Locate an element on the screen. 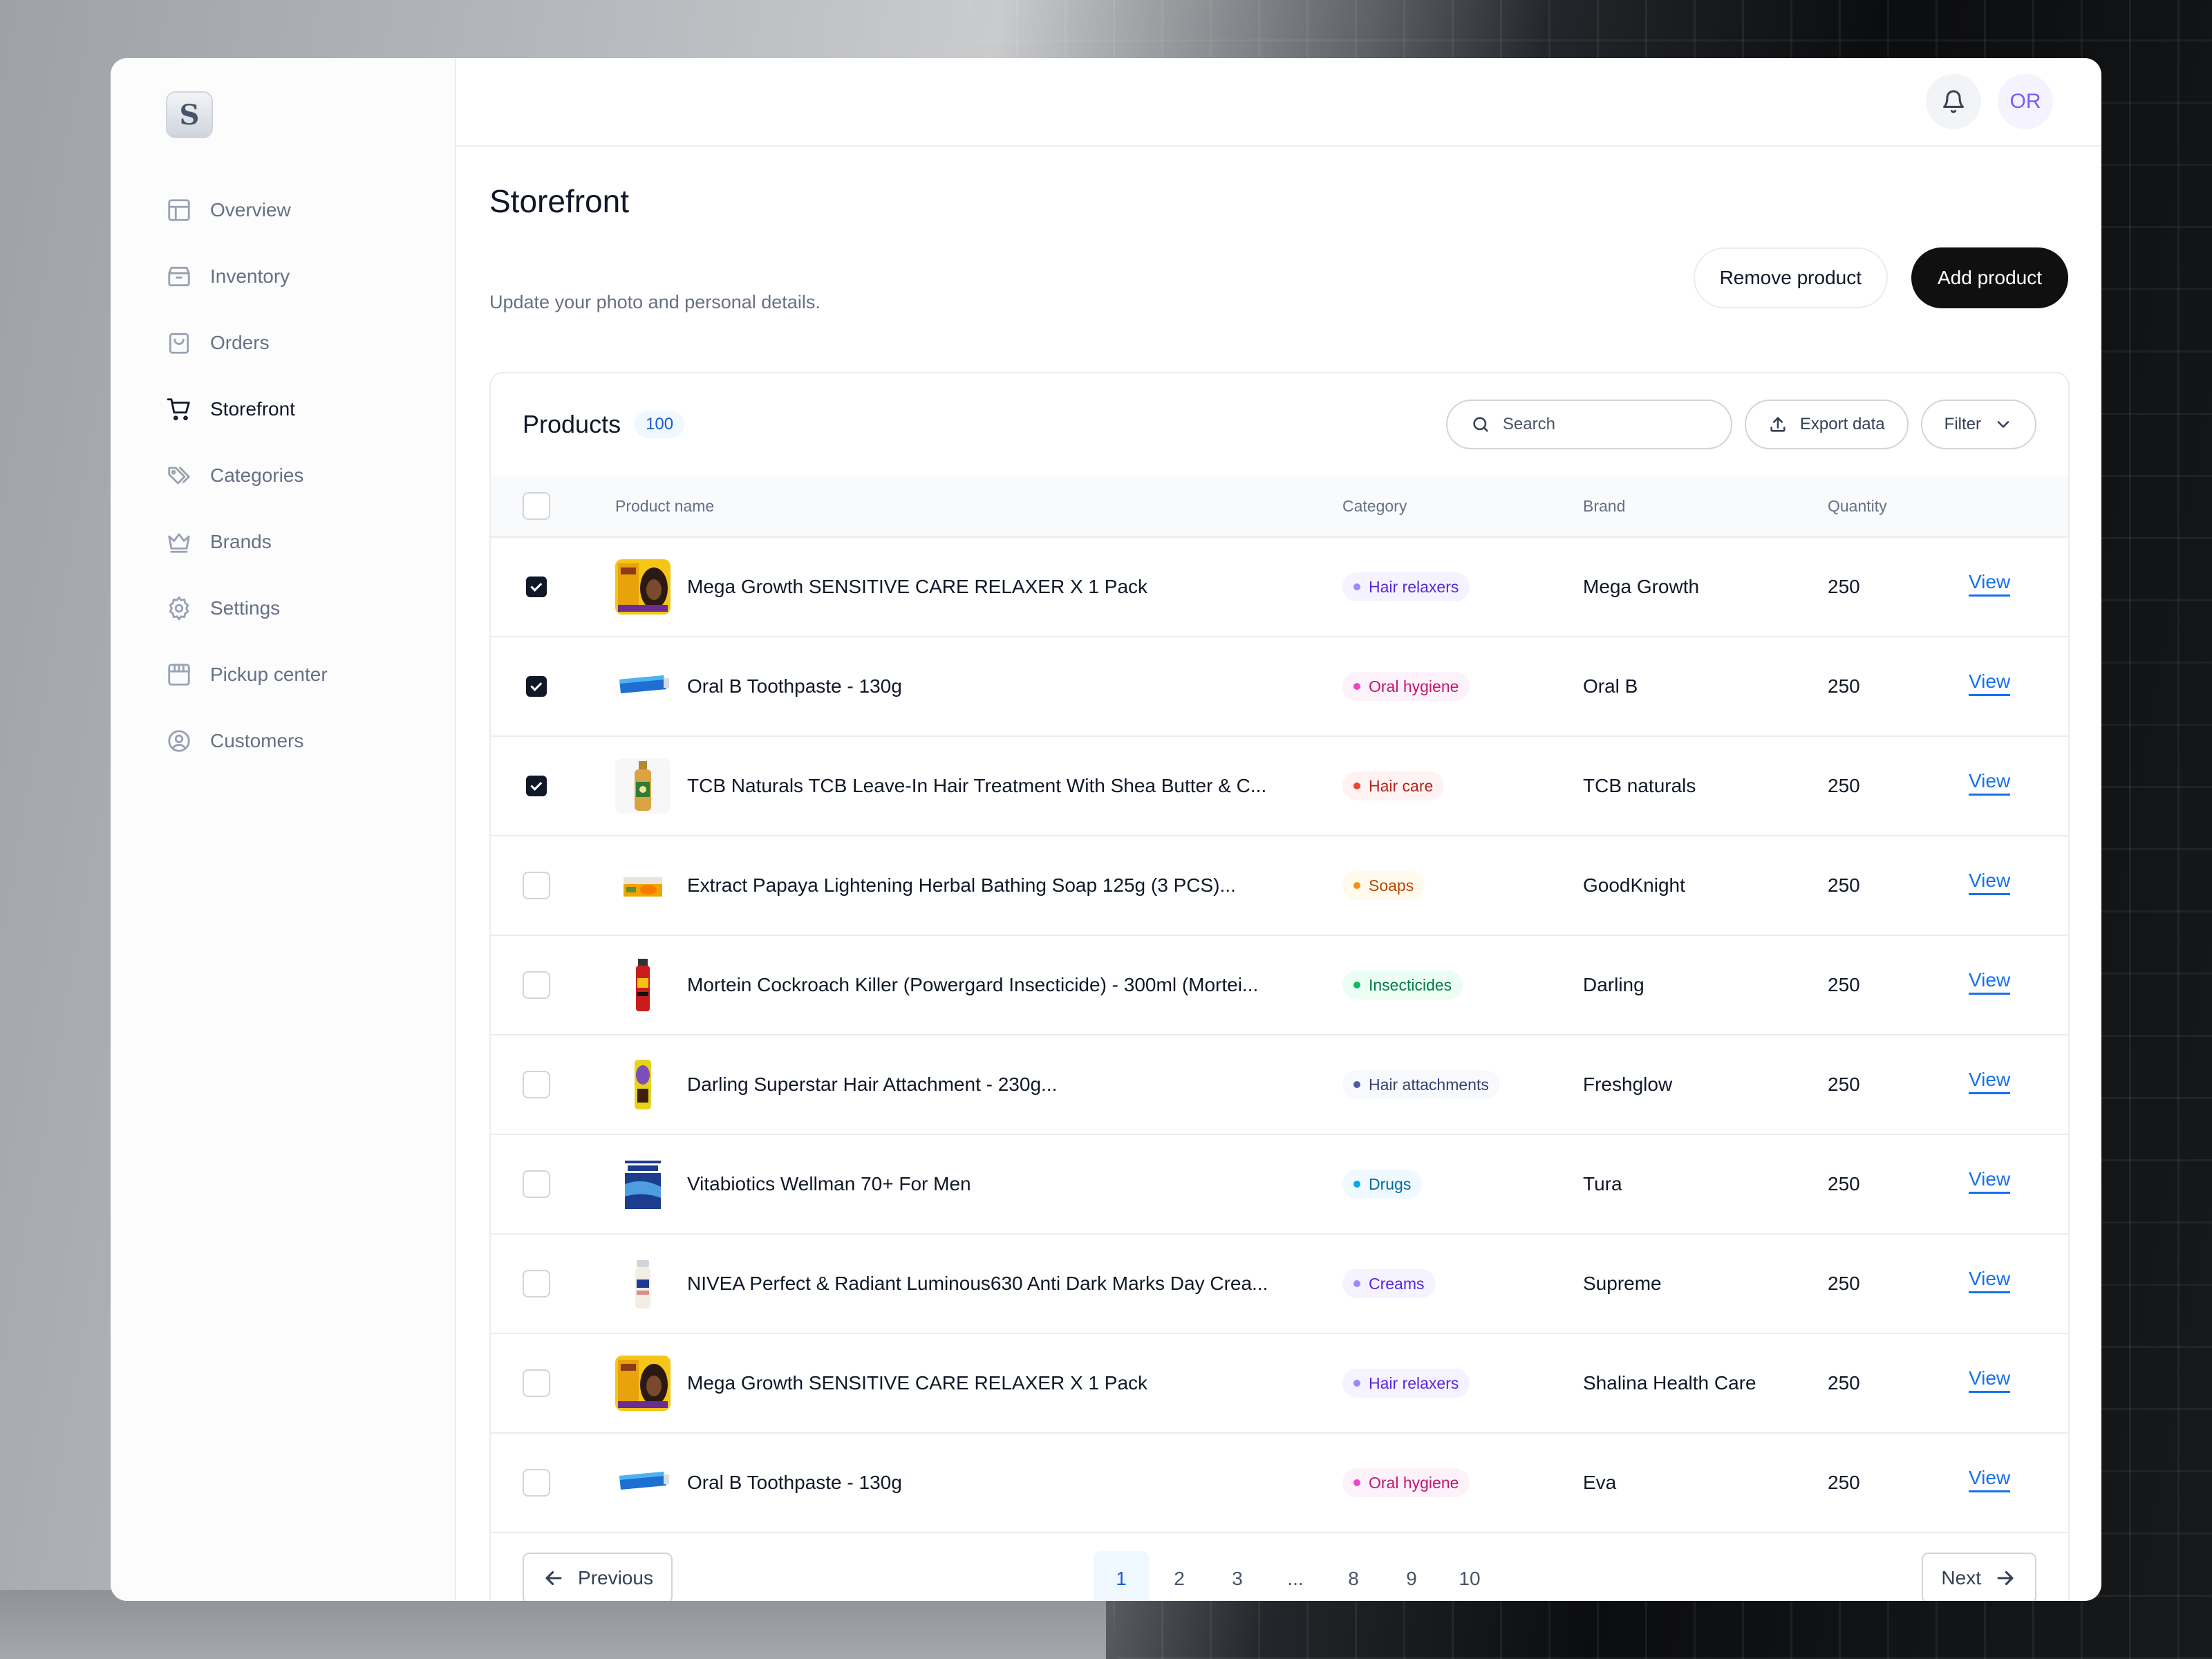  sidebar-item-label: Orders is located at coordinates (240, 342).